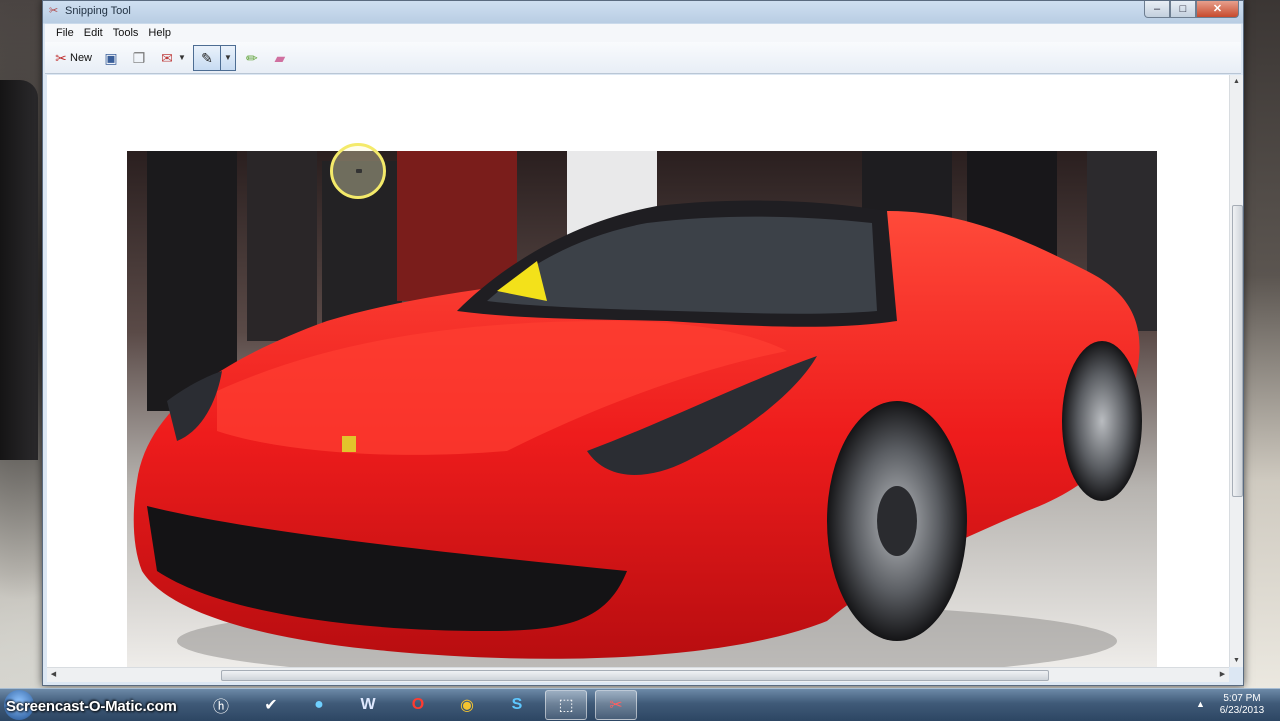 The image size is (1280, 721). I want to click on scroll-up-icon: ▲, so click(1236, 81).